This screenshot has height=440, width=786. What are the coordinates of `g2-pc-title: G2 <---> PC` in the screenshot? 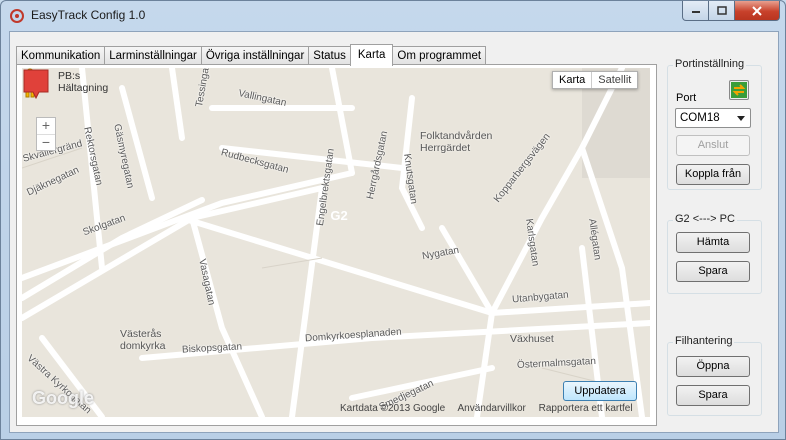 It's located at (705, 219).